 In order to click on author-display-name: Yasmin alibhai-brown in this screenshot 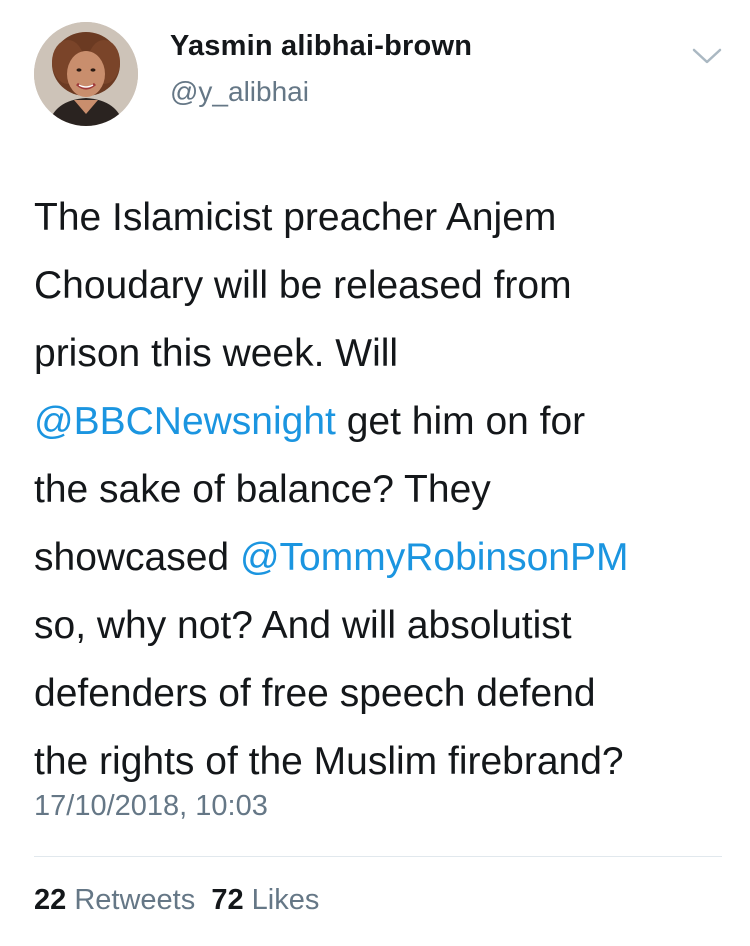, I will do `click(321, 46)`.